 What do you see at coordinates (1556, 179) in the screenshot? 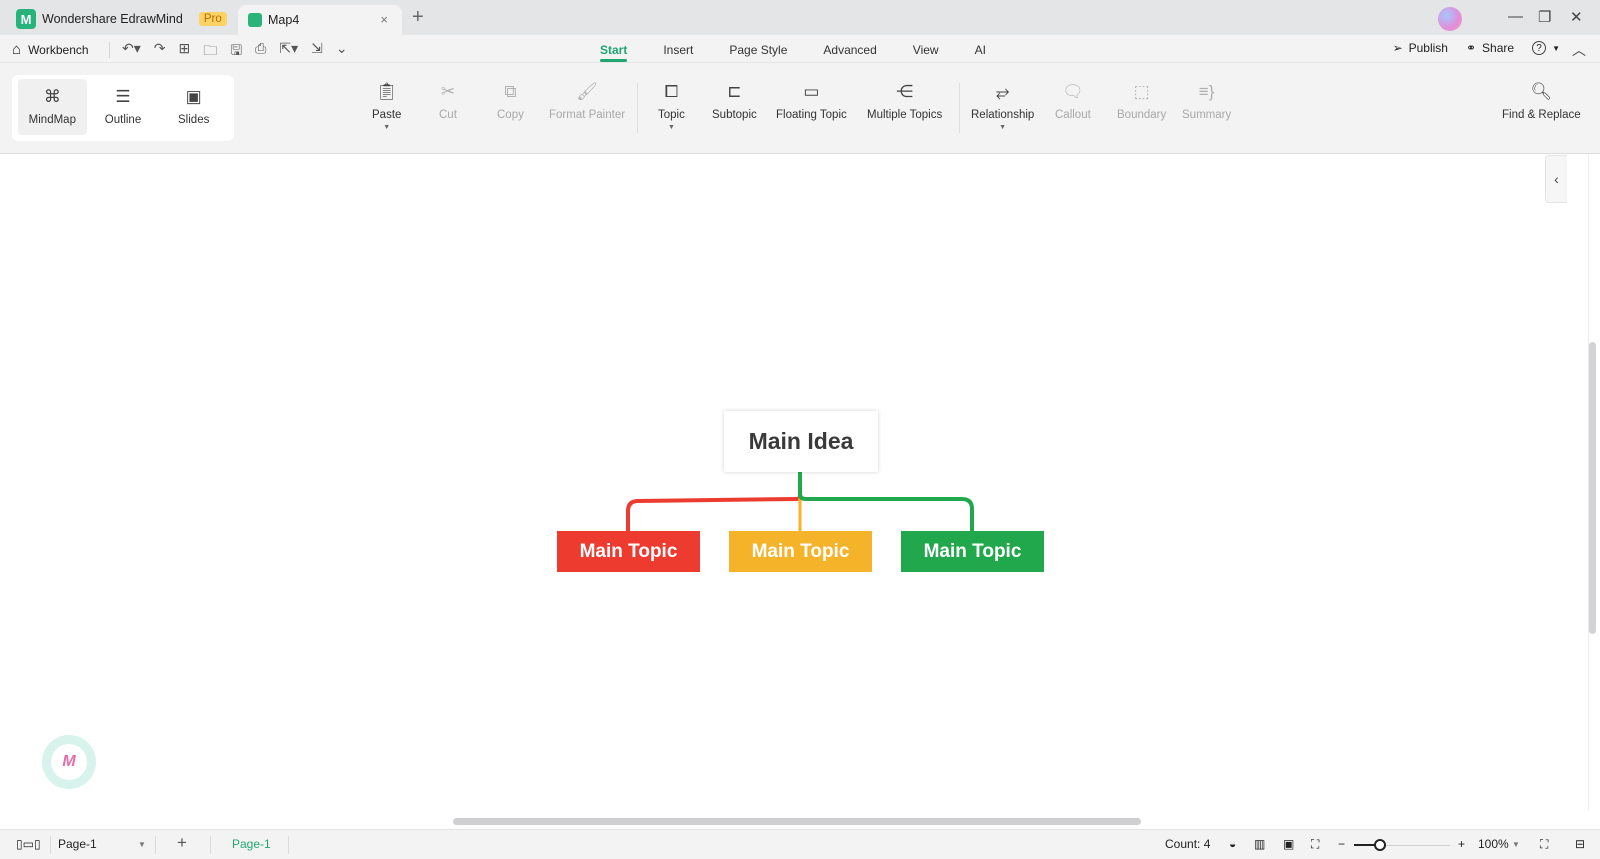
I see `side-panel-toggle: ‹` at bounding box center [1556, 179].